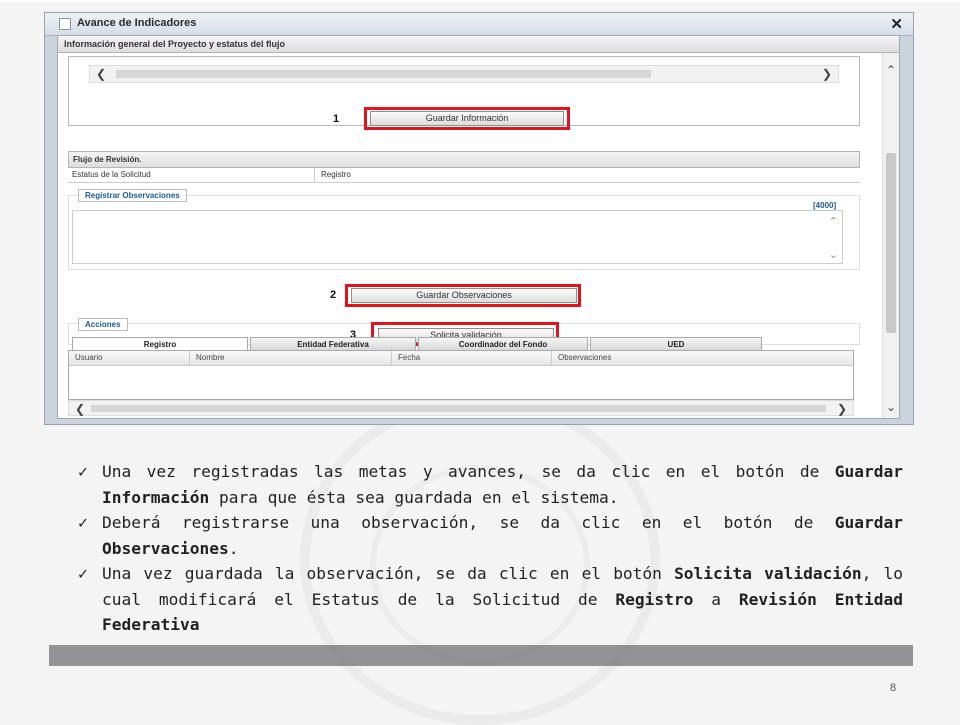 This screenshot has height=725, width=960. What do you see at coordinates (464, 159) in the screenshot?
I see `flujo-header: Flujo de Revisión.` at bounding box center [464, 159].